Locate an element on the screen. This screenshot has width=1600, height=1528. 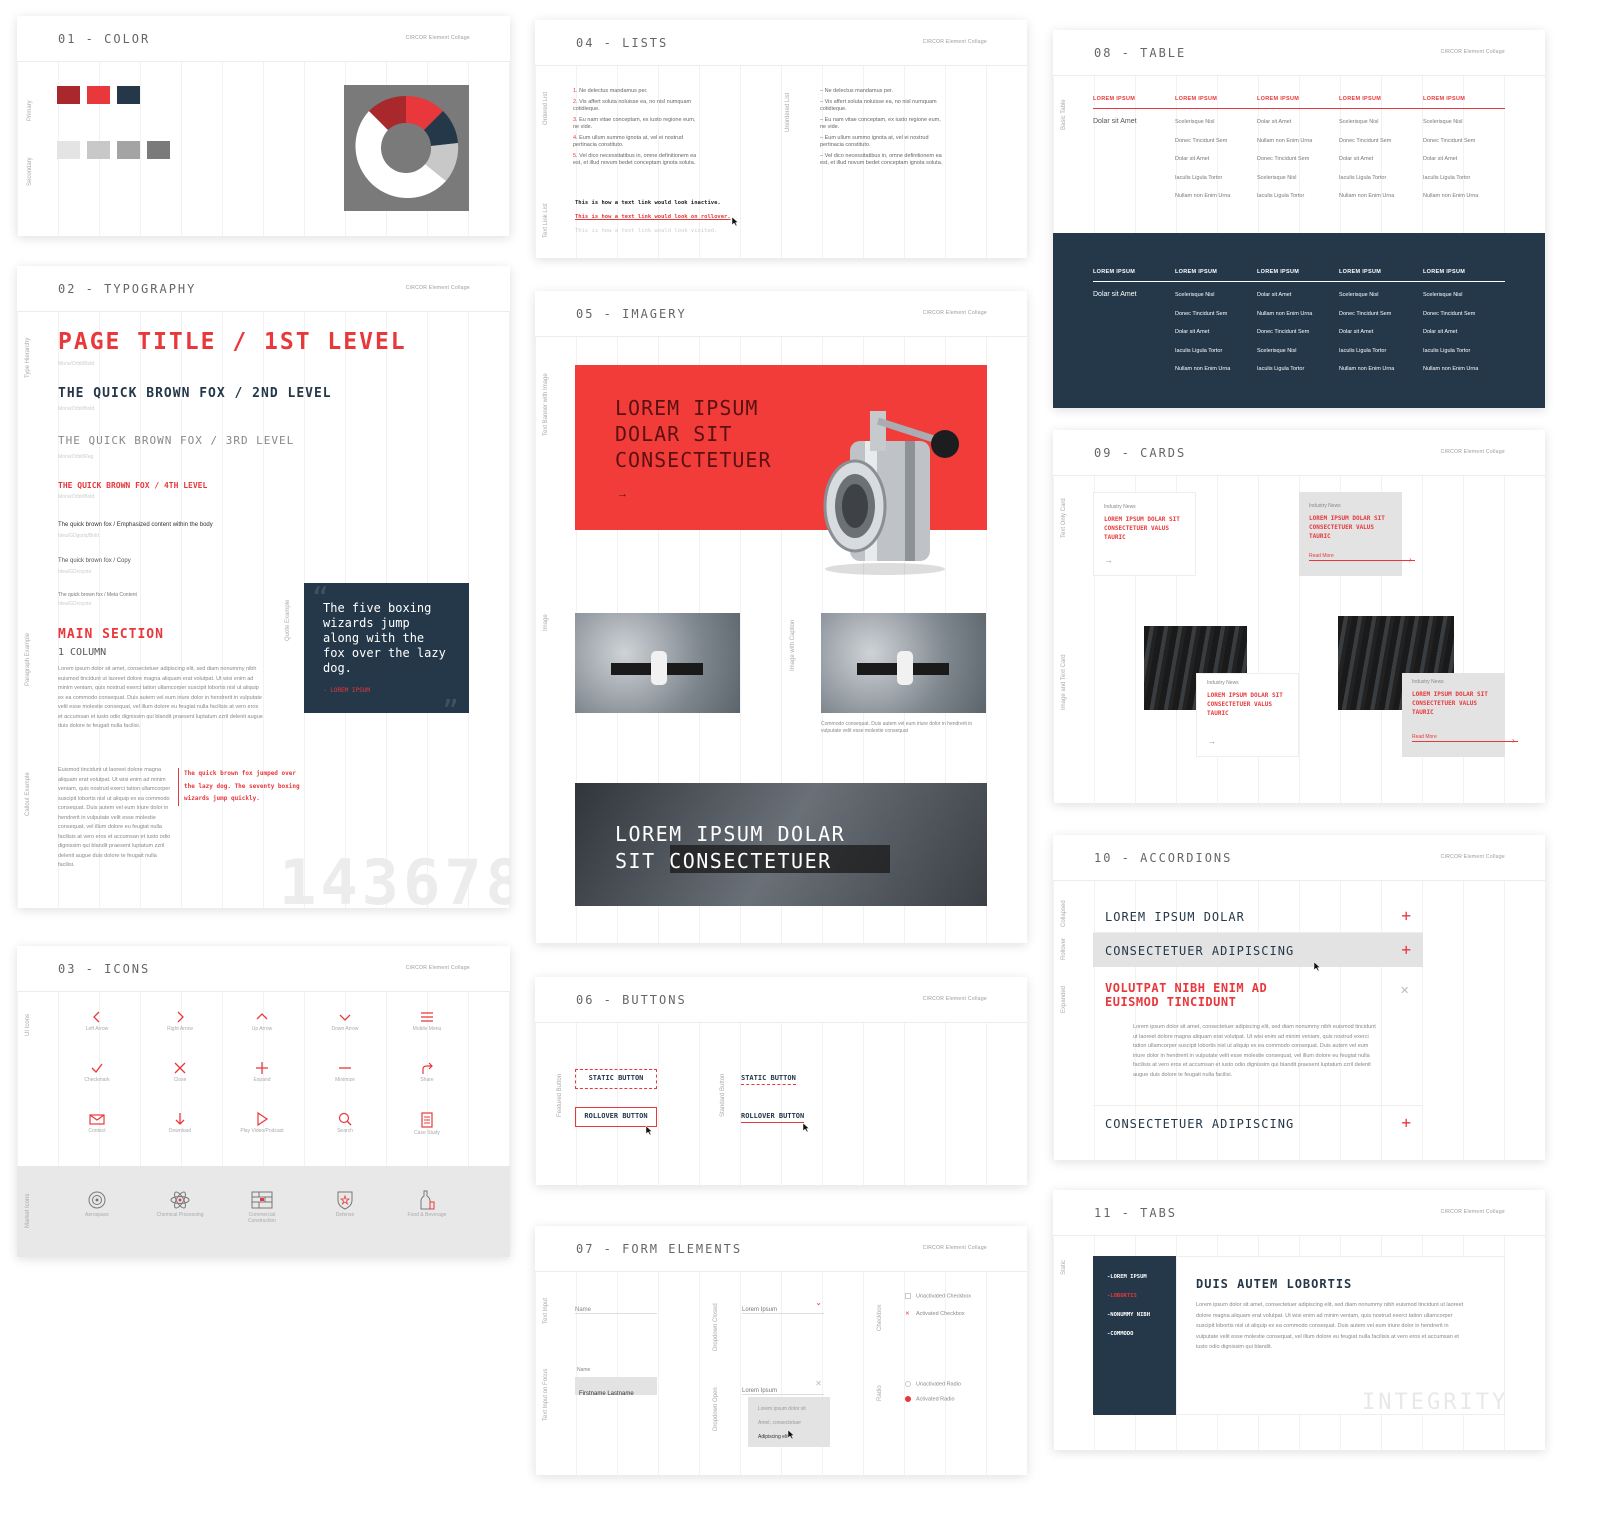
accordion-item: LOREM IPSUM DOLAR + is located at coordinates (1258, 916).